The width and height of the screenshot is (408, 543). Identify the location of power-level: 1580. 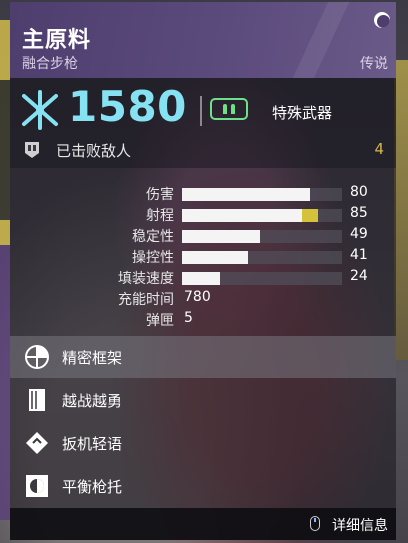
(127, 106).